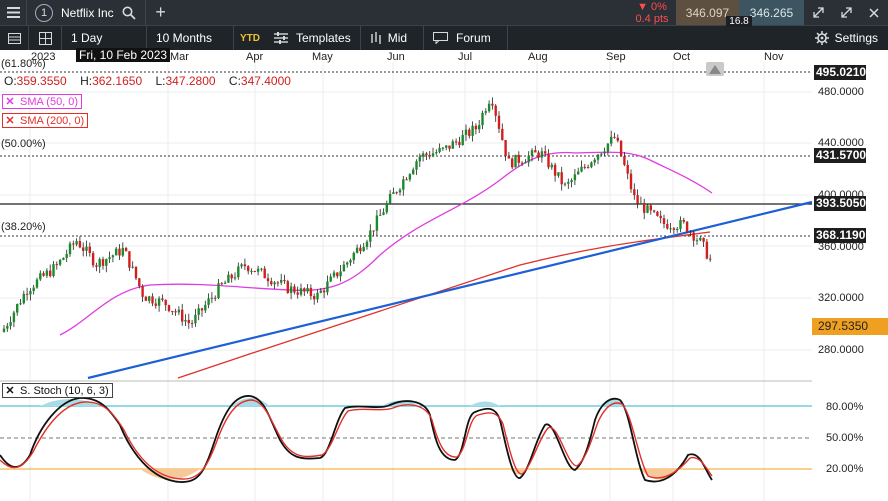 Image resolution: width=888 pixels, height=501 pixels. I want to click on templates-icon, so click(281, 38).